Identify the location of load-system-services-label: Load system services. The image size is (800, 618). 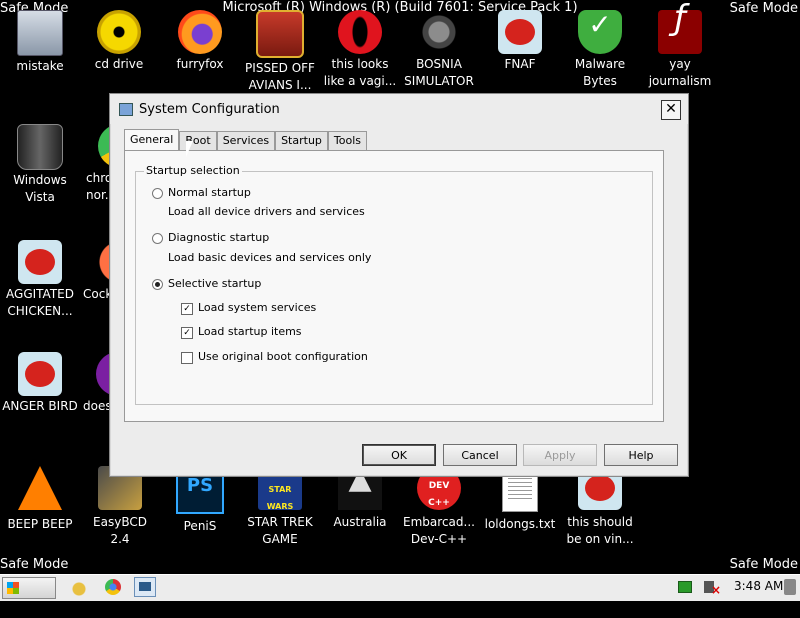
(257, 307).